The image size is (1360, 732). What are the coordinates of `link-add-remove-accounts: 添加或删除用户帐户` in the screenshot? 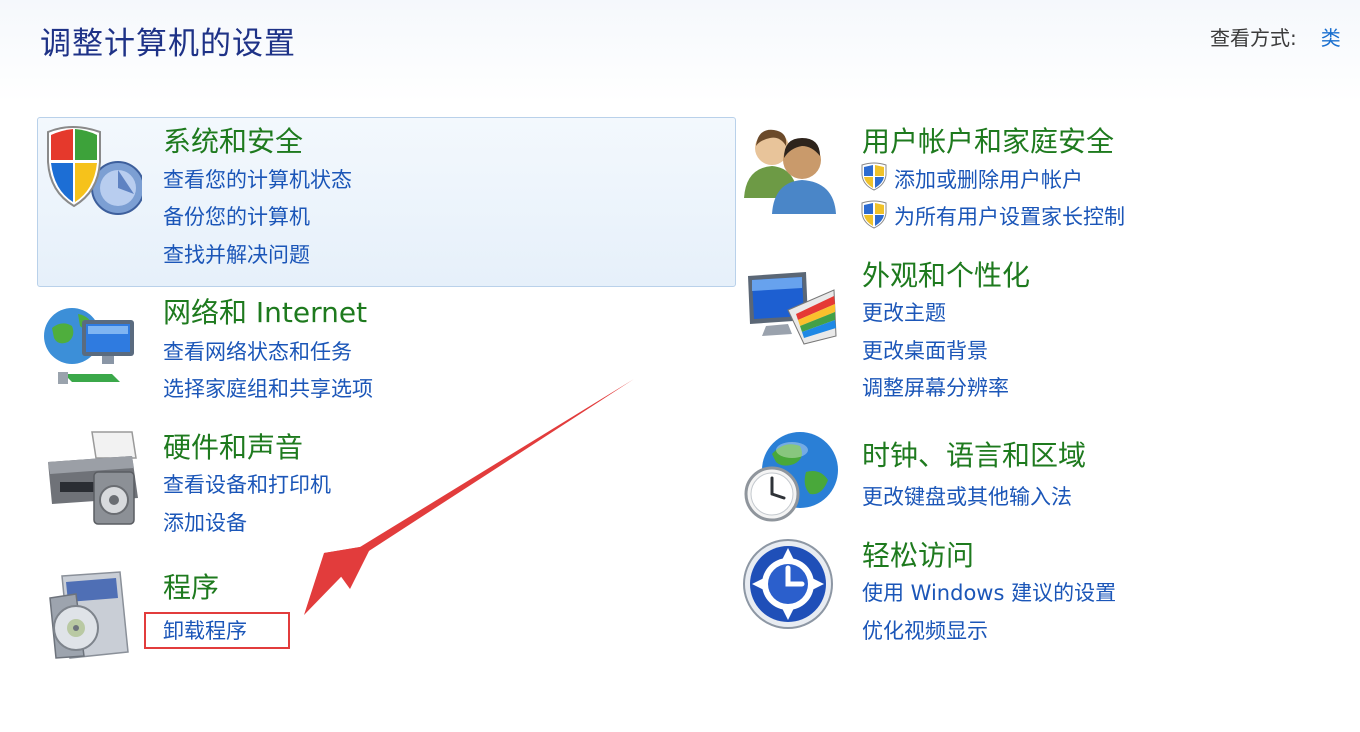 It's located at (988, 179).